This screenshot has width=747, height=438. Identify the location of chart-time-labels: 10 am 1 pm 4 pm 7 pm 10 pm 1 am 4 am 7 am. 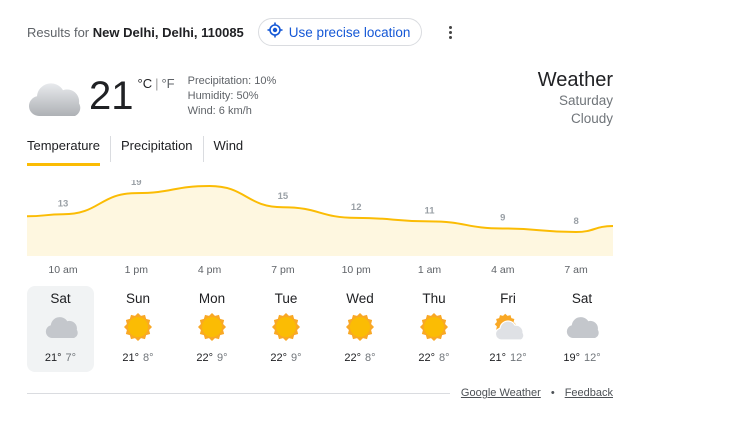
(322, 271).